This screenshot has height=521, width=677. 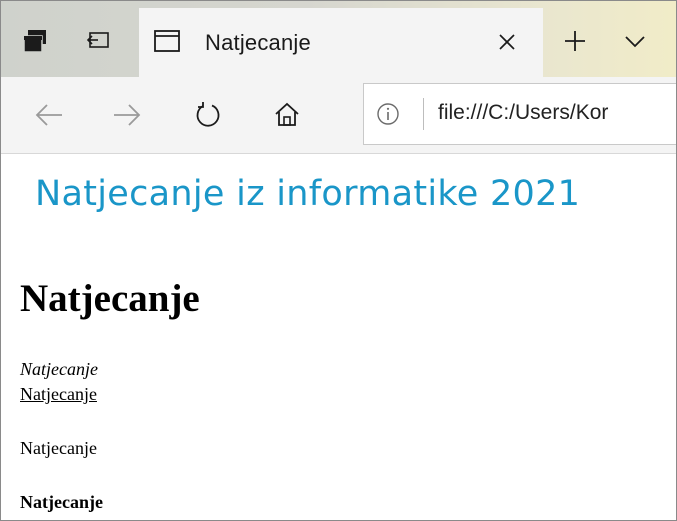 I want to click on forward-button, so click(x=127, y=115).